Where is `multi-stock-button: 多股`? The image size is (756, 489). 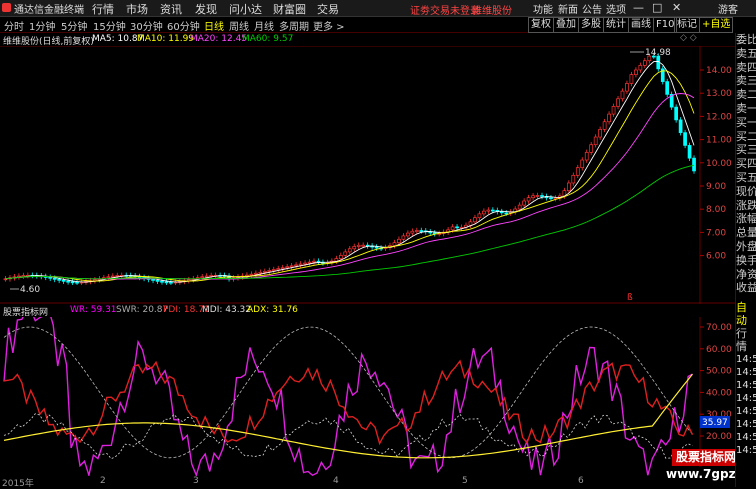 multi-stock-button: 多股 is located at coordinates (591, 25).